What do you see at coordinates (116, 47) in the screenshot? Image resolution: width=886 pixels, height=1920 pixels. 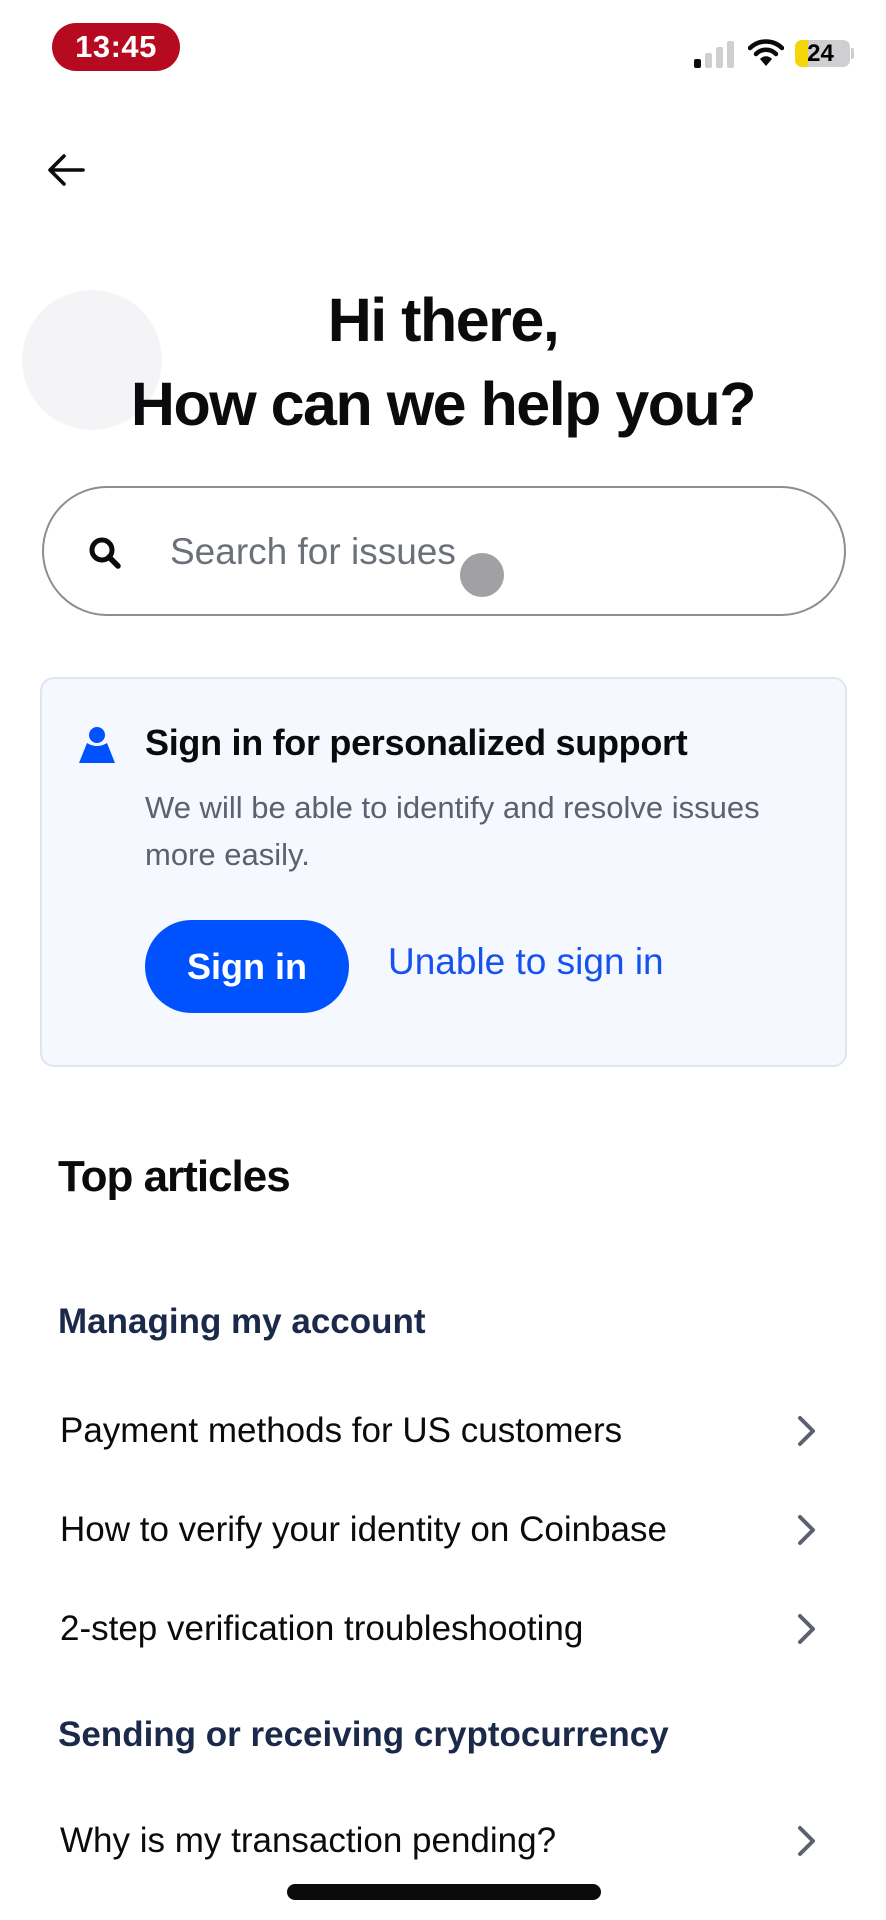 I see `status-time: 13:45` at bounding box center [116, 47].